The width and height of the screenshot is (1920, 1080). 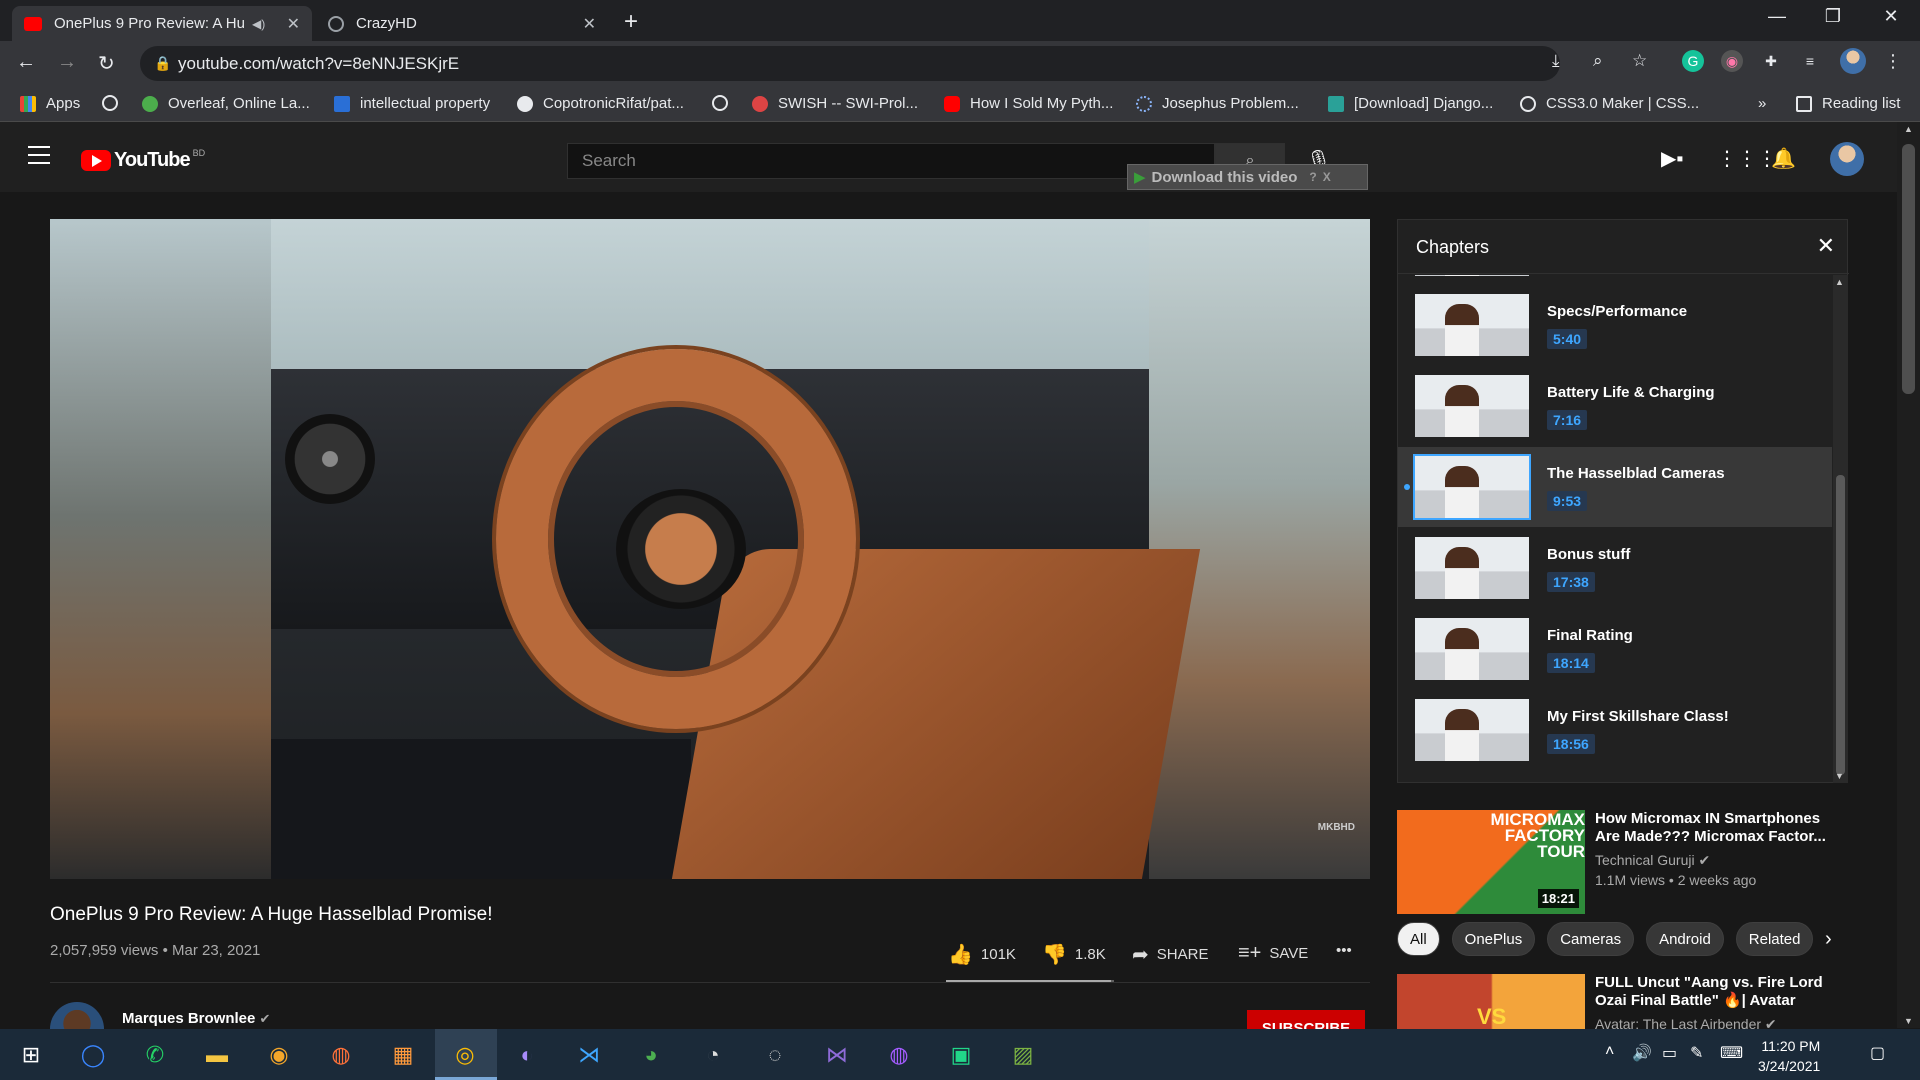 I want to click on chrome-icon: ◎, so click(x=465, y=1055).